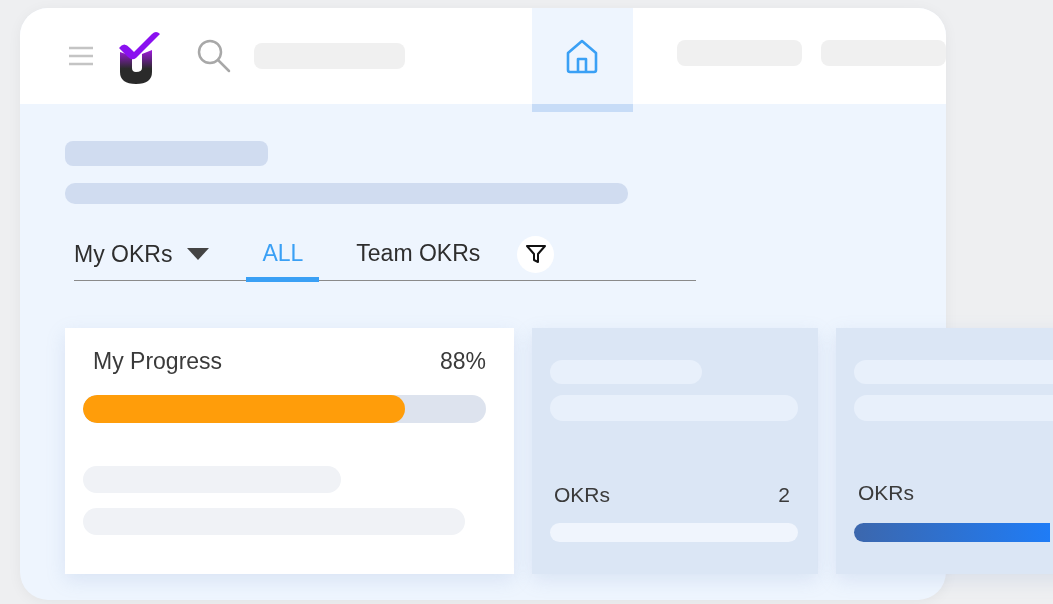  What do you see at coordinates (214, 56) in the screenshot?
I see `search-icon` at bounding box center [214, 56].